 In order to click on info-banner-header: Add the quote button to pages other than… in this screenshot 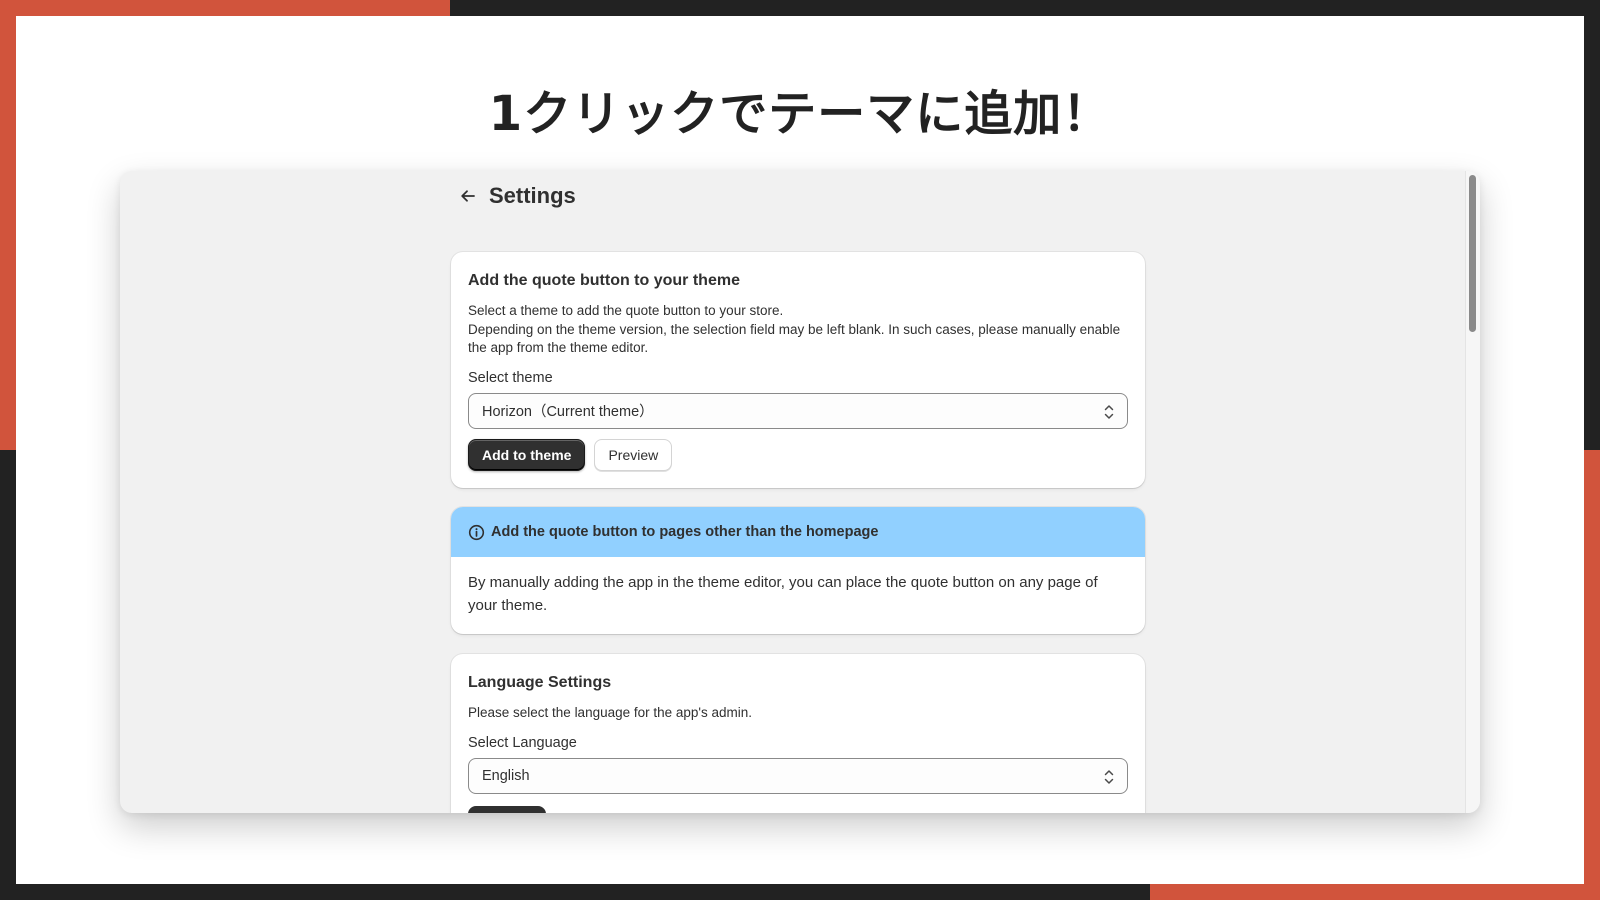, I will do `click(798, 532)`.